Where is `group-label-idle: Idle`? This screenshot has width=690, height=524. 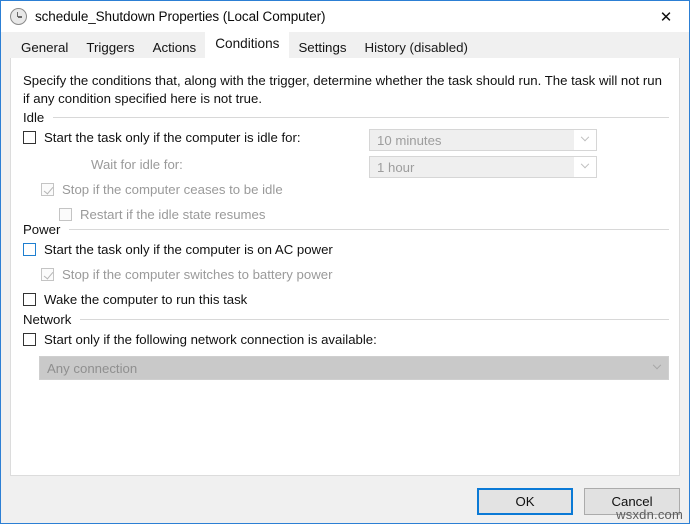 group-label-idle: Idle is located at coordinates (34, 117).